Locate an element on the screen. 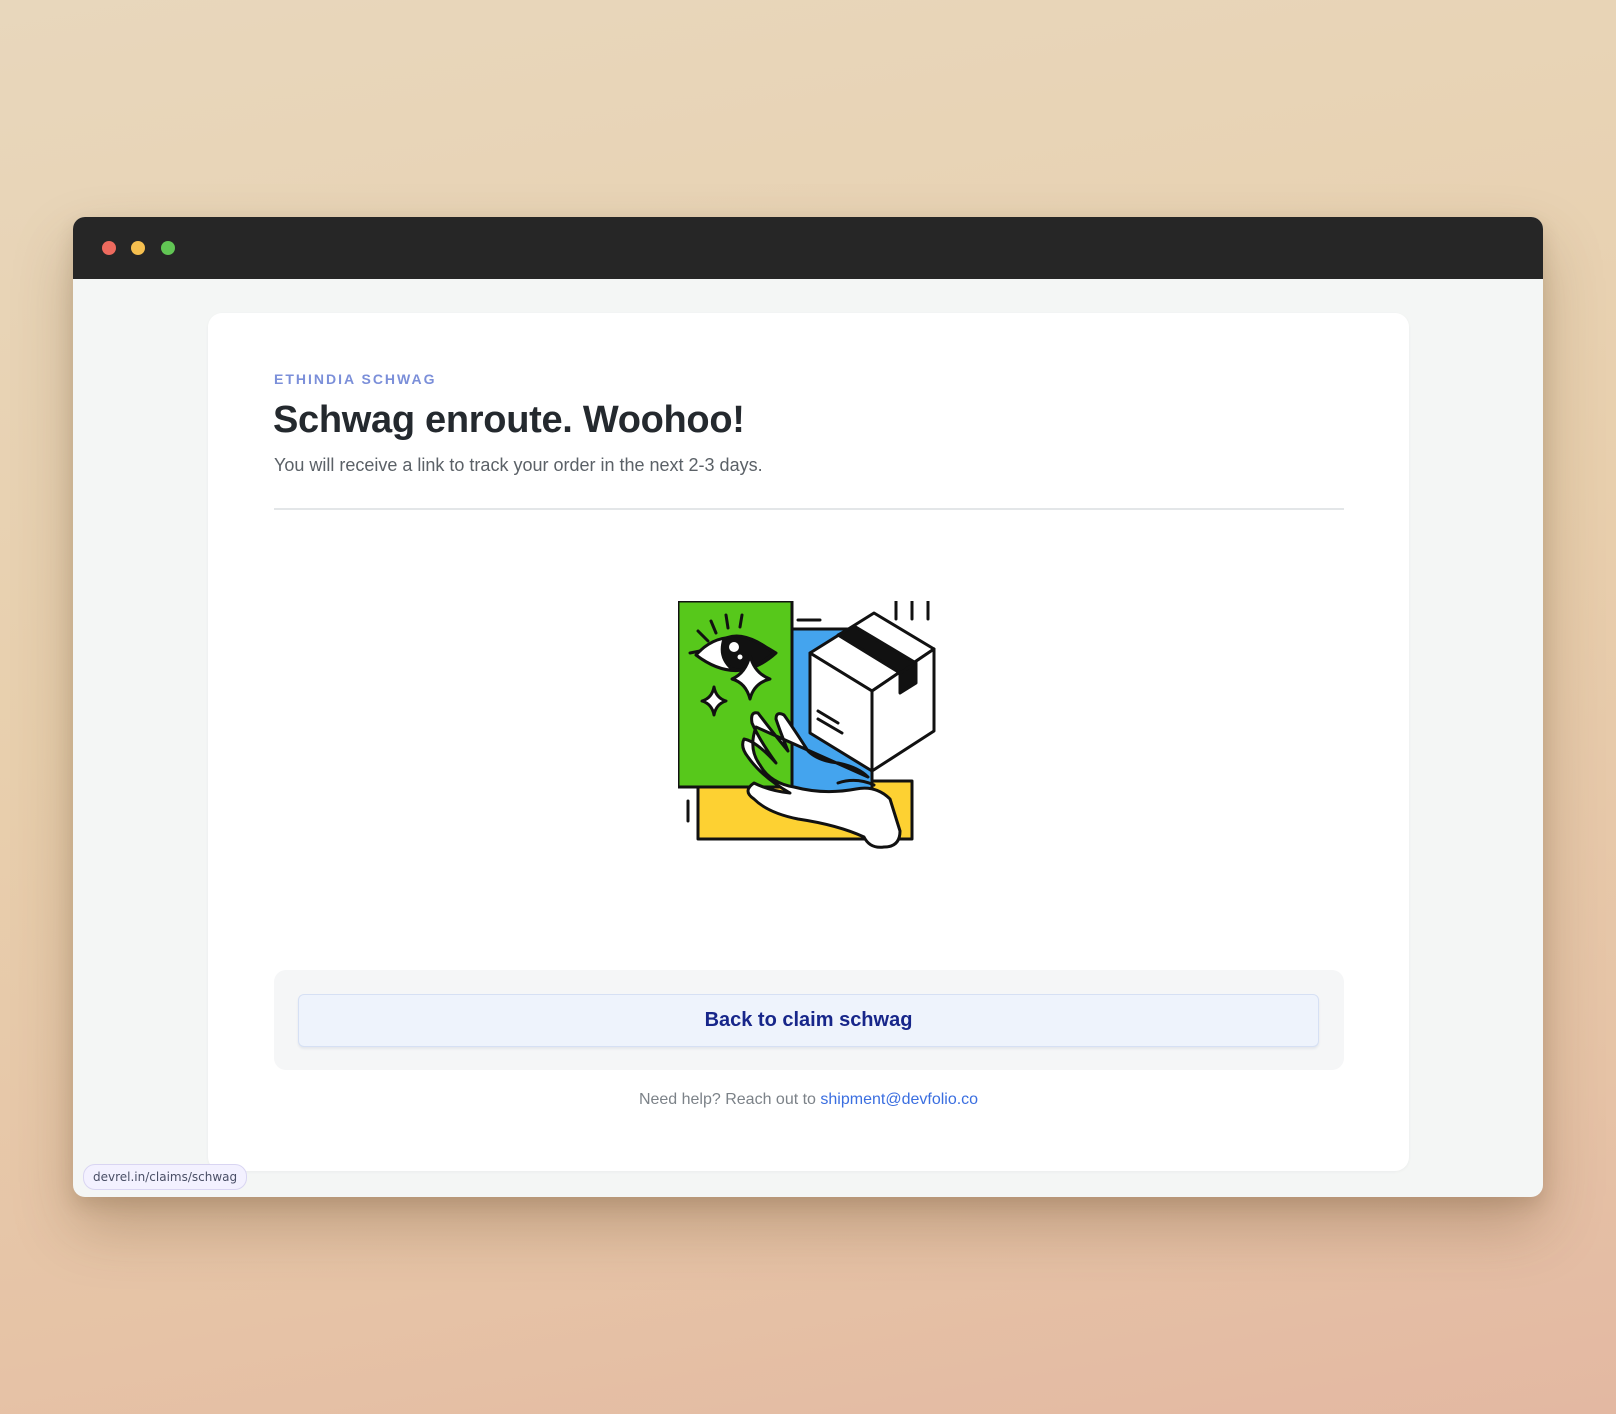  close-window-button is located at coordinates (109, 248).